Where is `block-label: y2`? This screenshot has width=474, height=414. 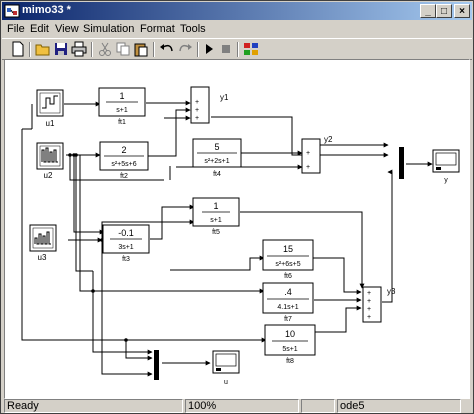
block-label: y2 is located at coordinates (328, 139).